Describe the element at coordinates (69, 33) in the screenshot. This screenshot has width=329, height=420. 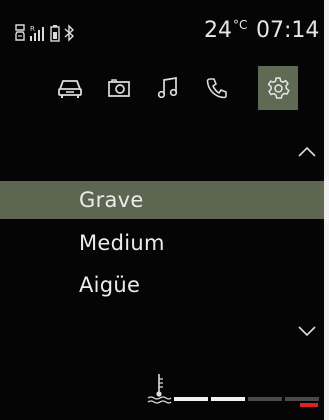
I see `bluetooth-icon` at that location.